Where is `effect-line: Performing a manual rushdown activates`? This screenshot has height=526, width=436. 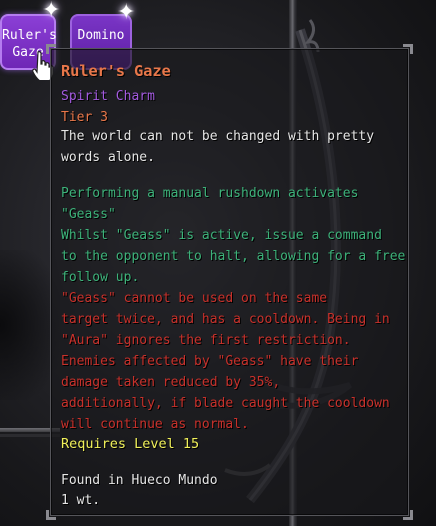 effect-line: Performing a manual rushdown activates is located at coordinates (210, 193).